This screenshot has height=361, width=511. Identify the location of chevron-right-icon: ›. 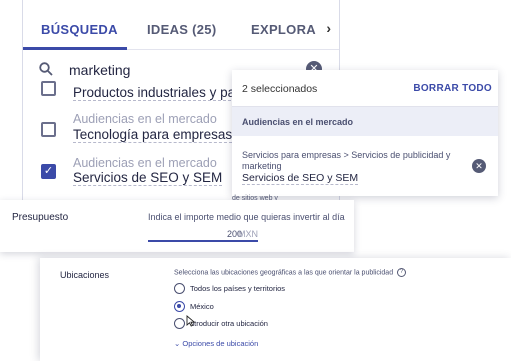
(328, 28).